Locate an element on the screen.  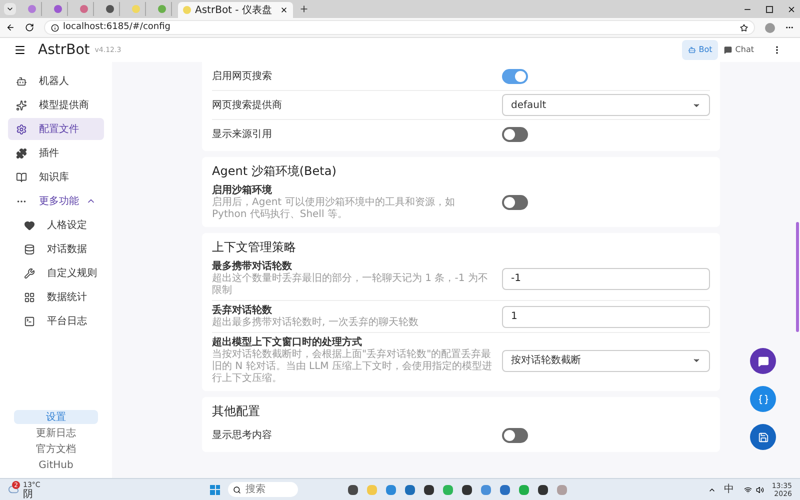
weather-icon is located at coordinates (13, 489).